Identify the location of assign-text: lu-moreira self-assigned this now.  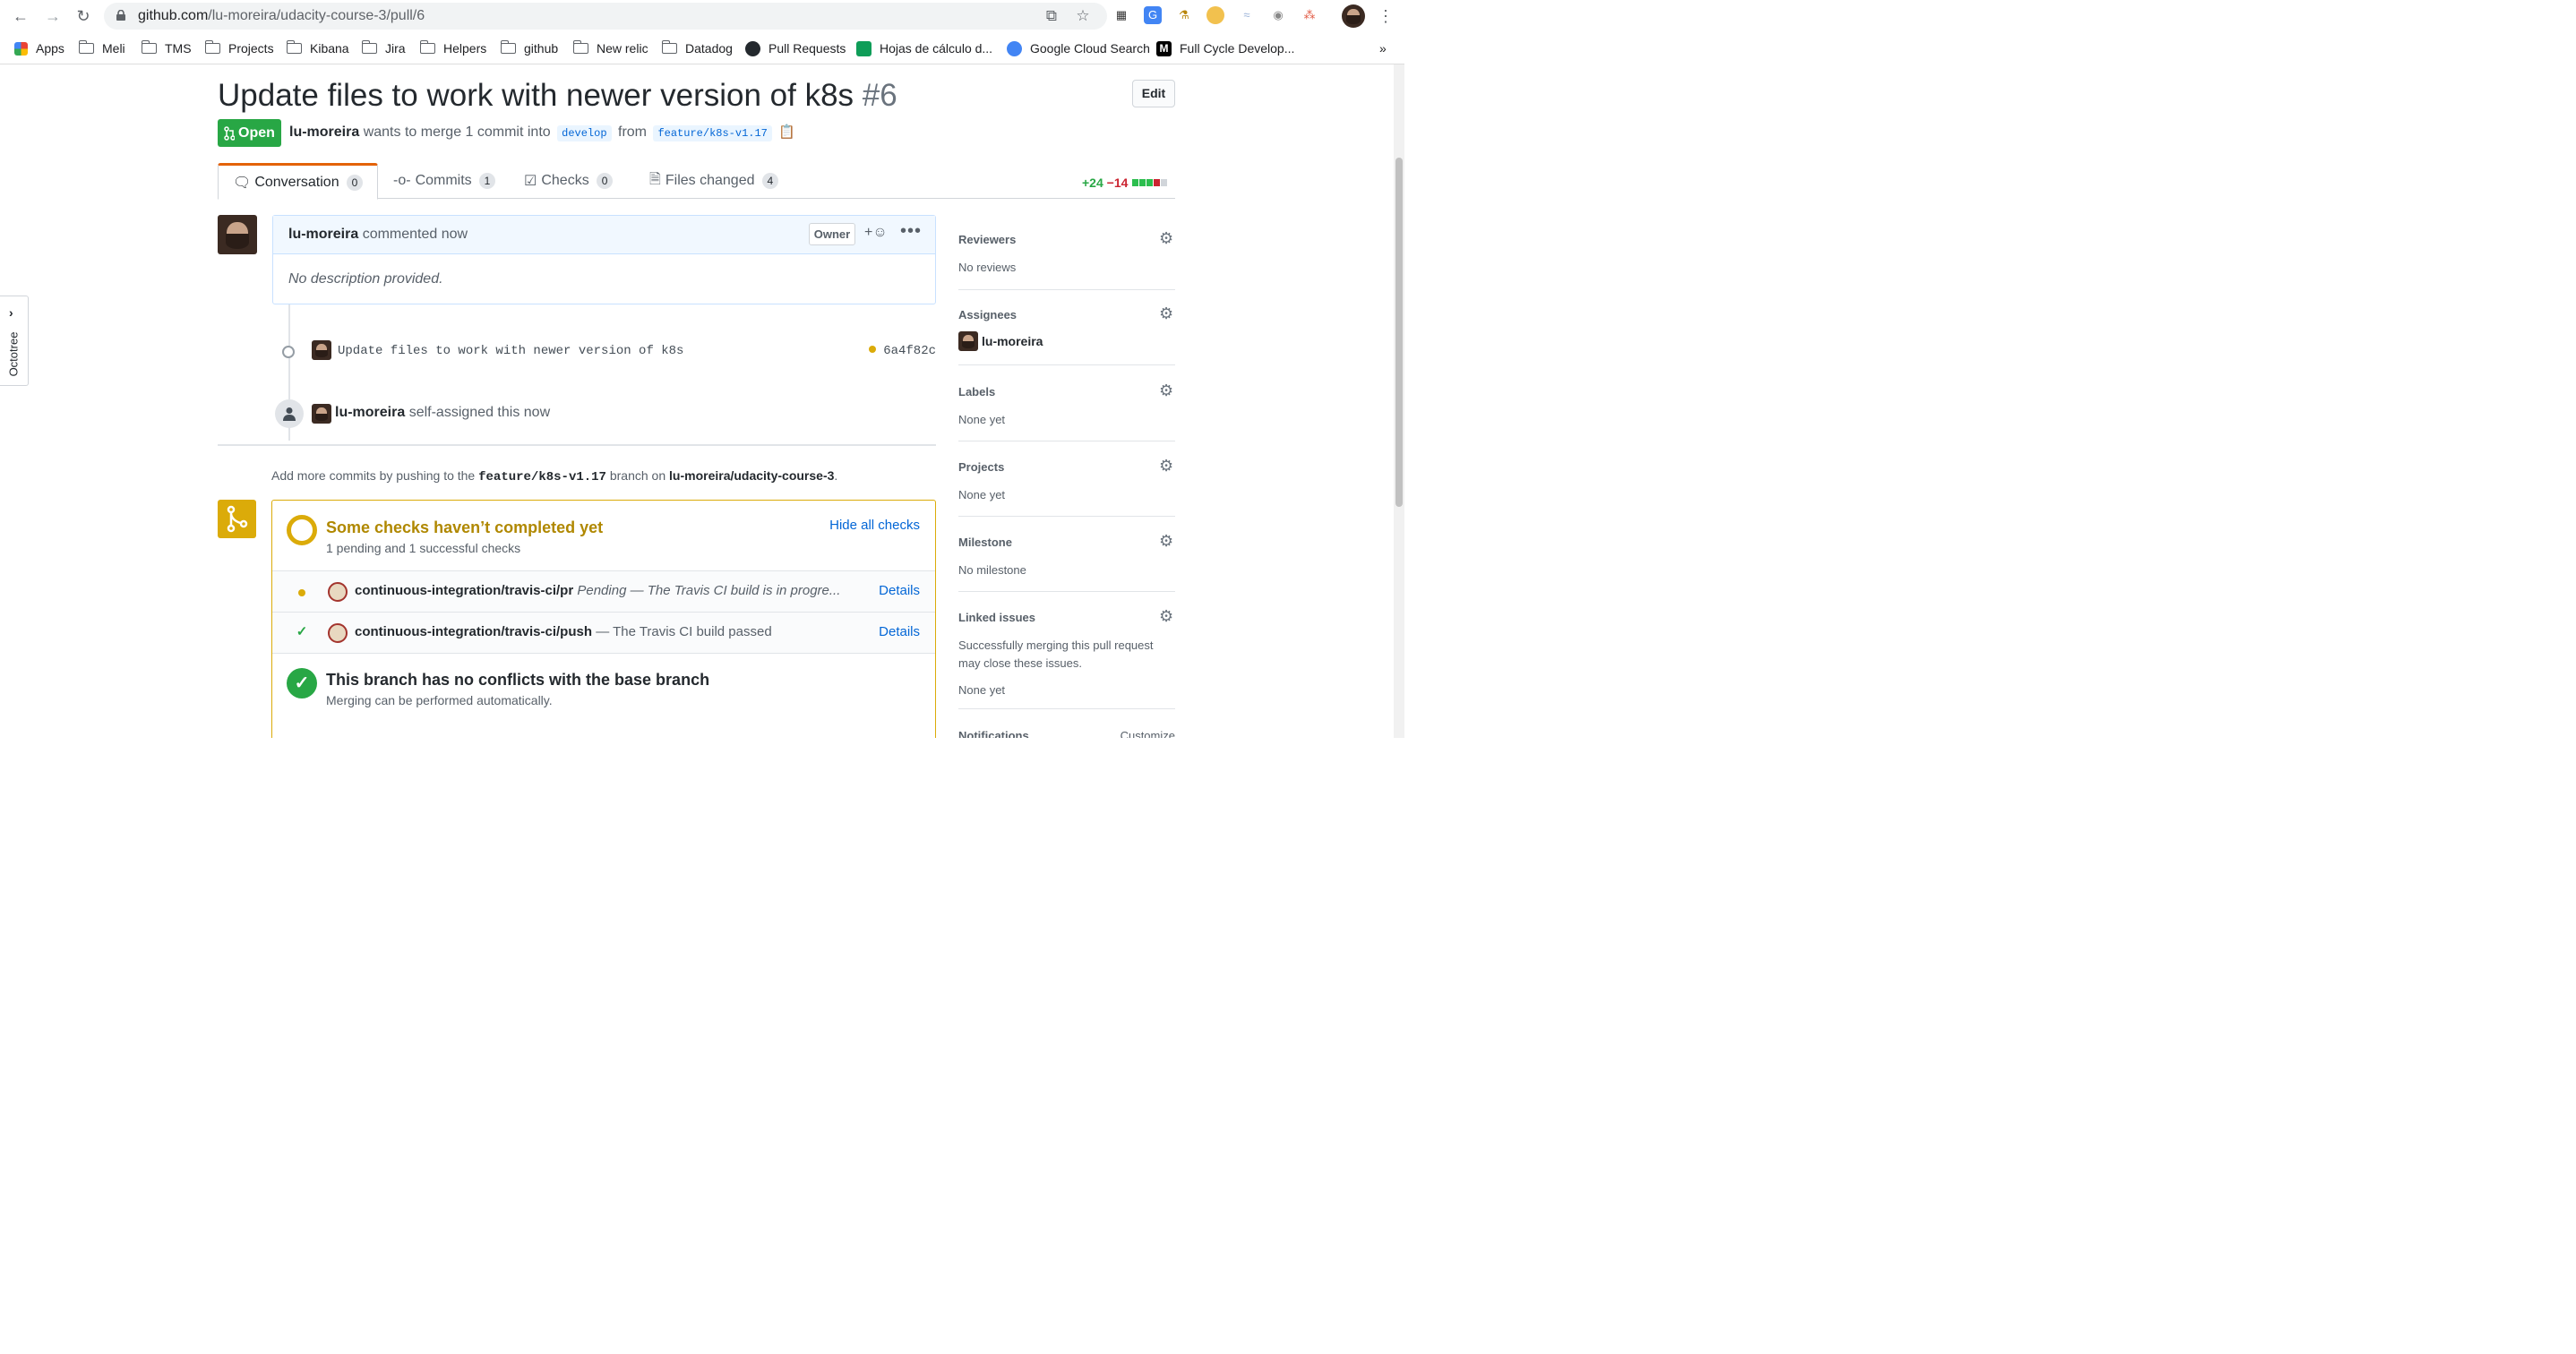
(443, 412).